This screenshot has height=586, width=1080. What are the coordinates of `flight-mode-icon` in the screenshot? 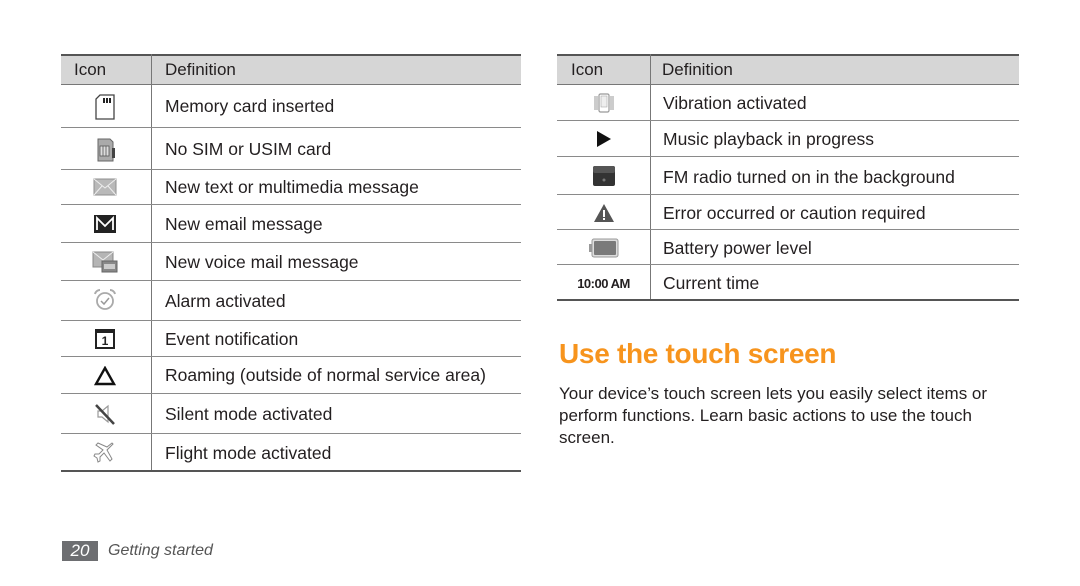 It's located at (105, 453).